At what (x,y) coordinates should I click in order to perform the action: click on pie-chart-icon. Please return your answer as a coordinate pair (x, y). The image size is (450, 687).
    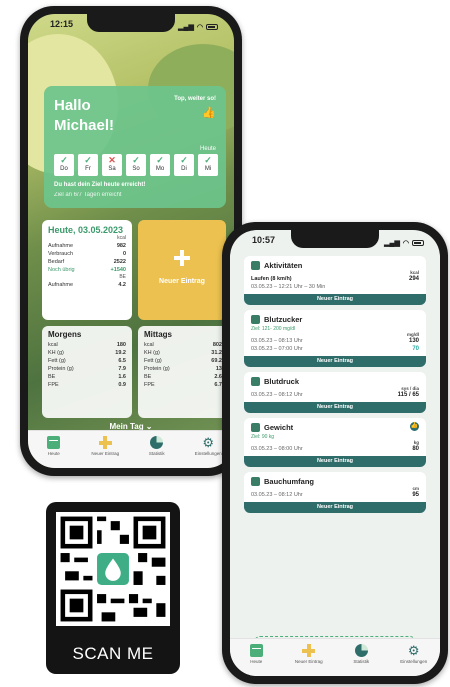
    Looking at the image, I should click on (361, 650).